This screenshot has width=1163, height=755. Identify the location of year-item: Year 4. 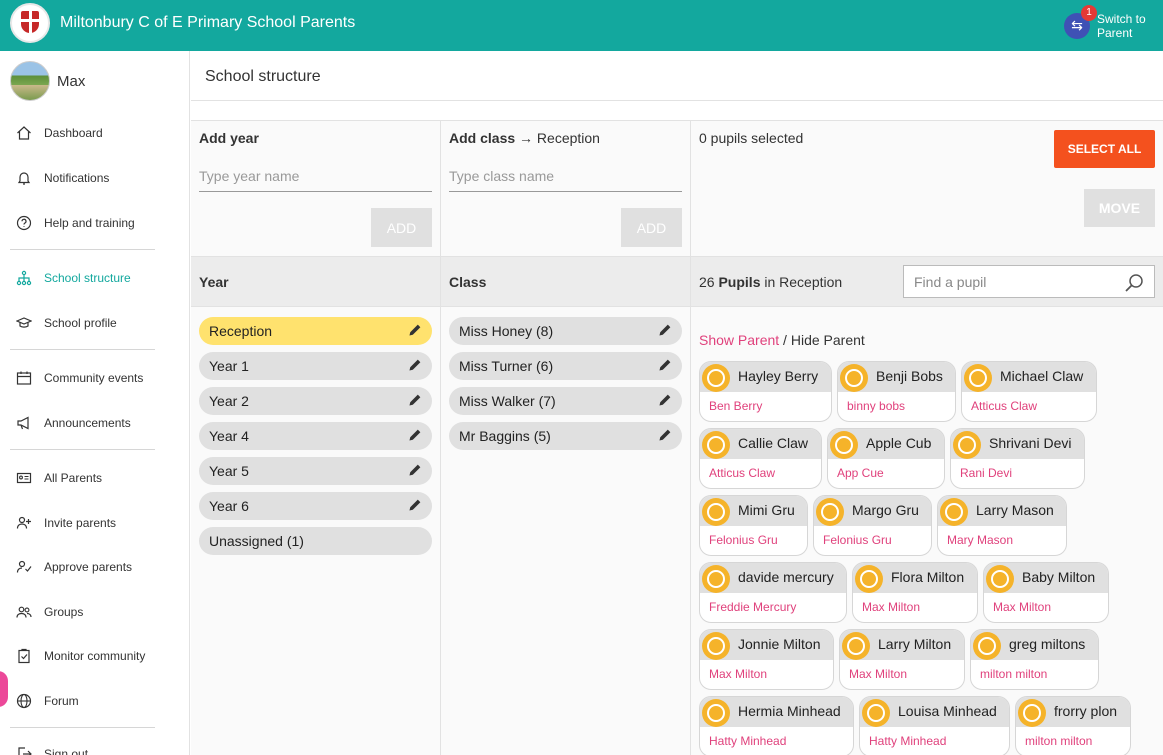
(315, 436).